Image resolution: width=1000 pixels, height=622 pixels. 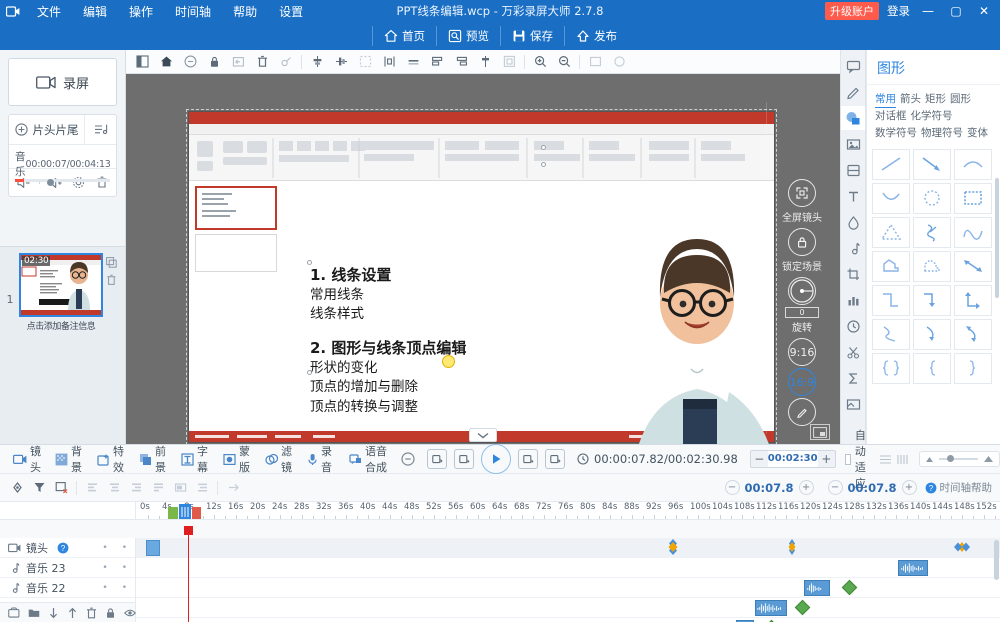 What do you see at coordinates (935, 99) in the screenshot?
I see `tab-rectangles: 矩形` at bounding box center [935, 99].